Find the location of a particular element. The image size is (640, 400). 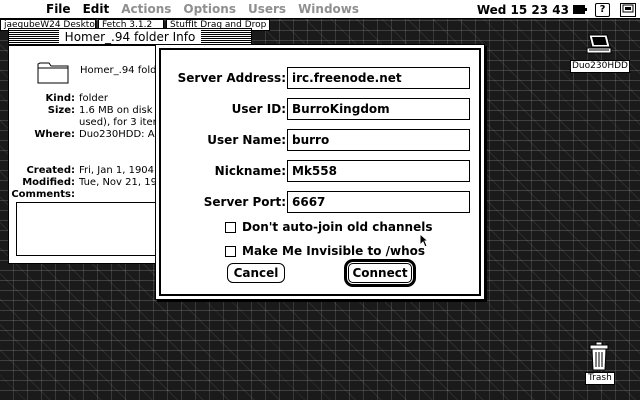

menu-file: File is located at coordinates (58, 9).